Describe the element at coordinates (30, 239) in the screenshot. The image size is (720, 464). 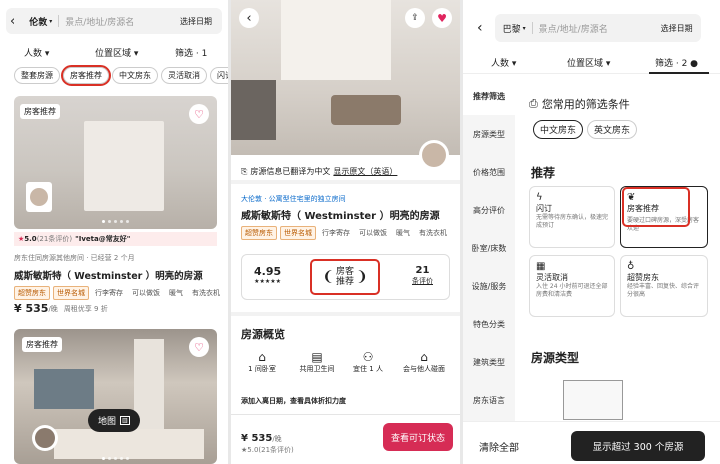
I see `rating-value: 5.0` at that location.